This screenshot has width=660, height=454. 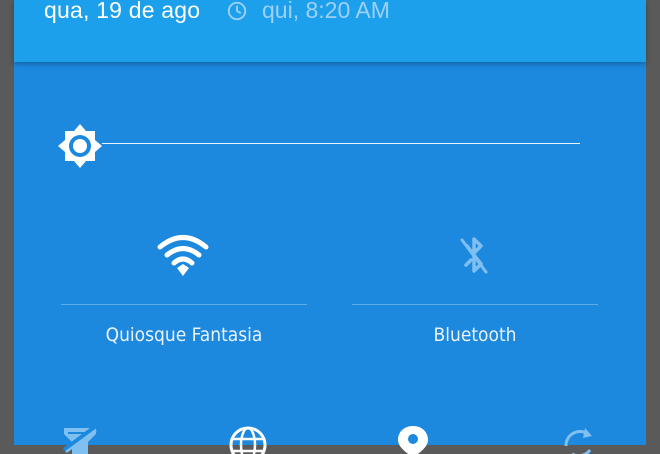 What do you see at coordinates (475, 335) in the screenshot?
I see `tile-label: Bluetooth` at bounding box center [475, 335].